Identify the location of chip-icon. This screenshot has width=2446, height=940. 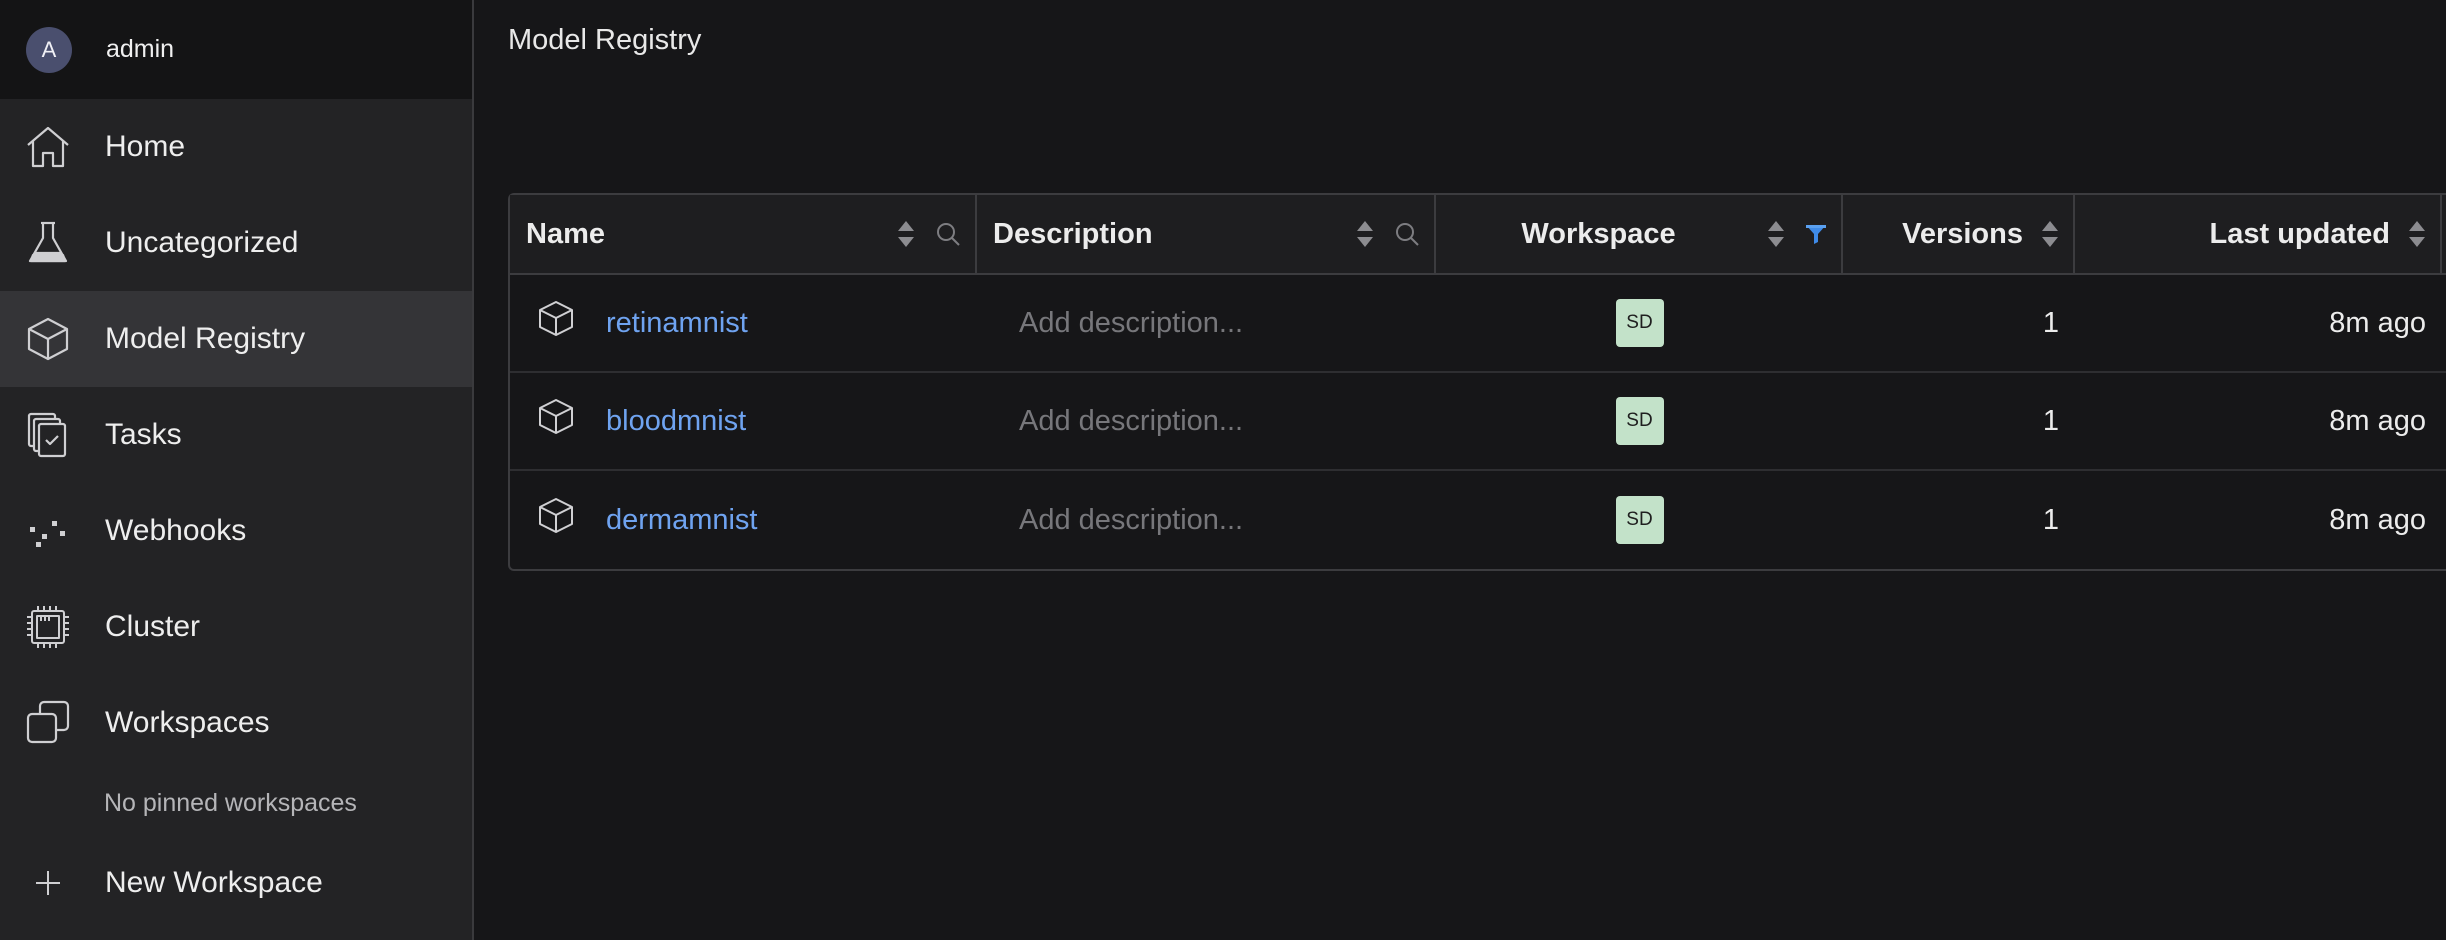
(48, 627).